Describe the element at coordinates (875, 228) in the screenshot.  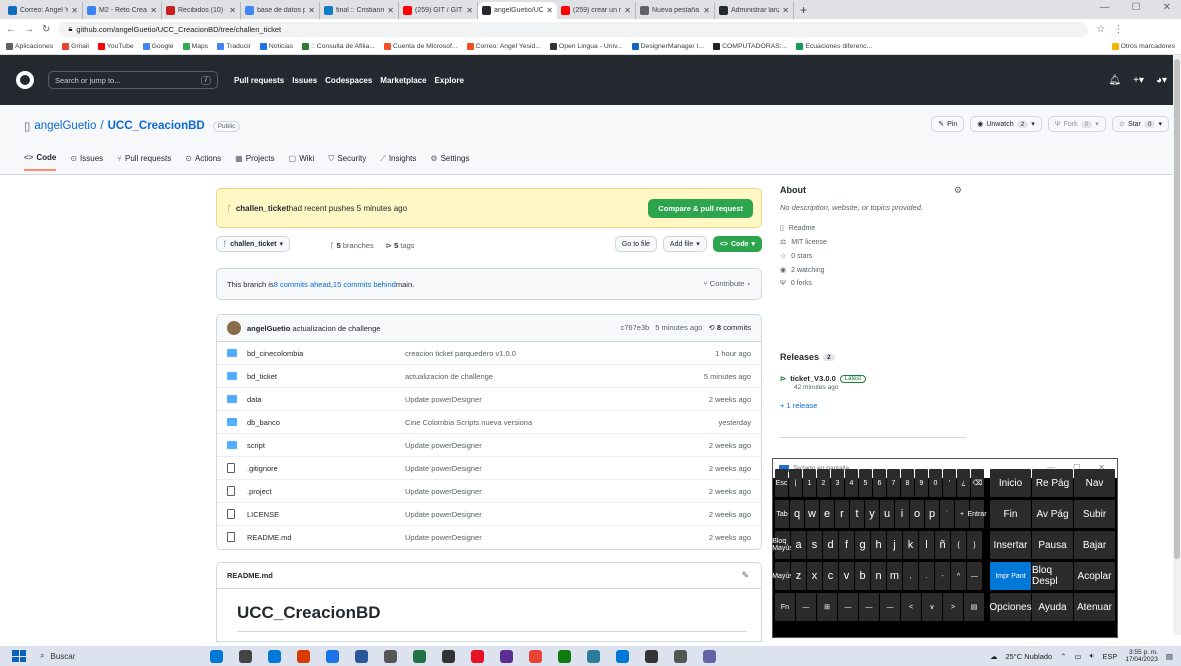
I see `about-item: ▯ Readme` at that location.